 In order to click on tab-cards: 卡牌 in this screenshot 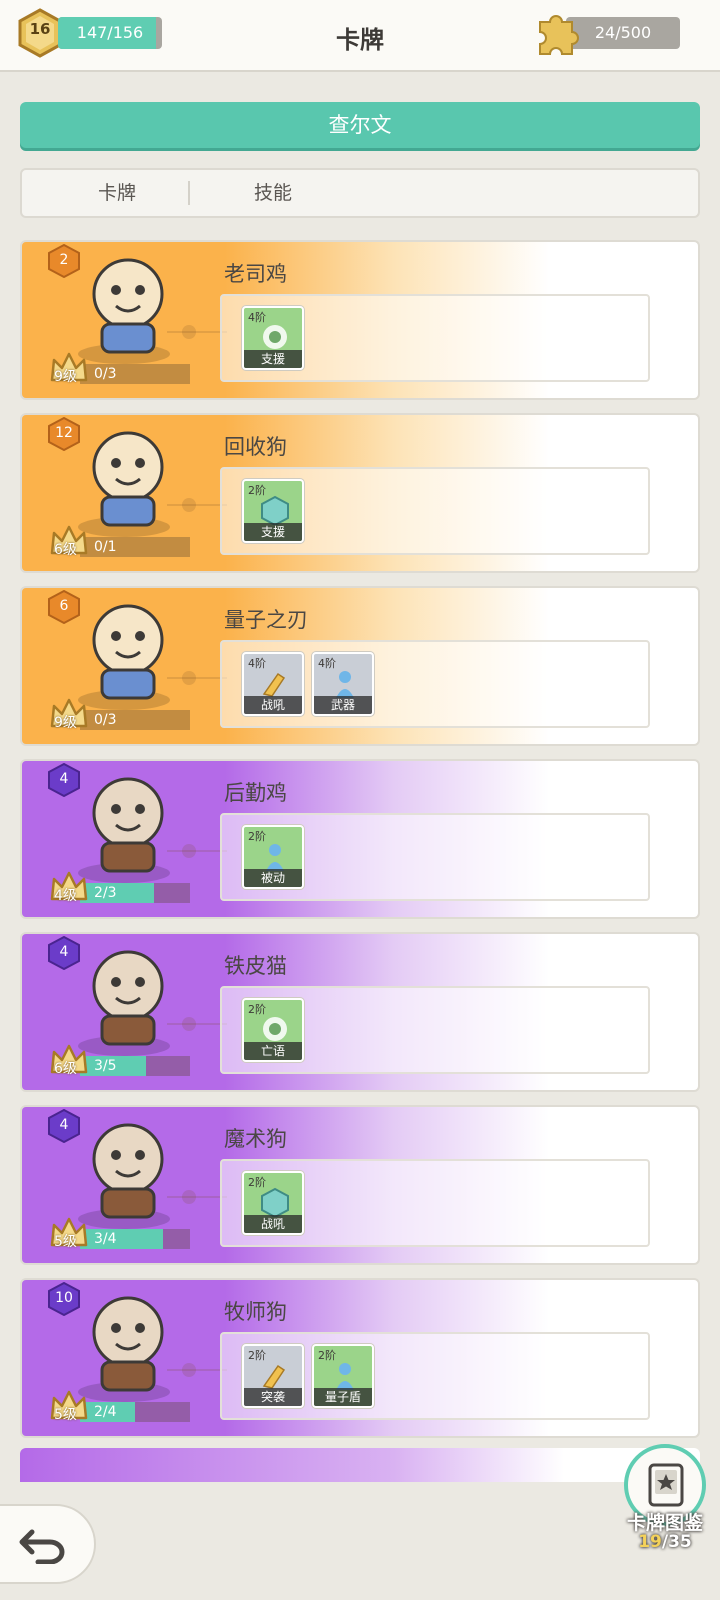, I will do `click(117, 193)`.